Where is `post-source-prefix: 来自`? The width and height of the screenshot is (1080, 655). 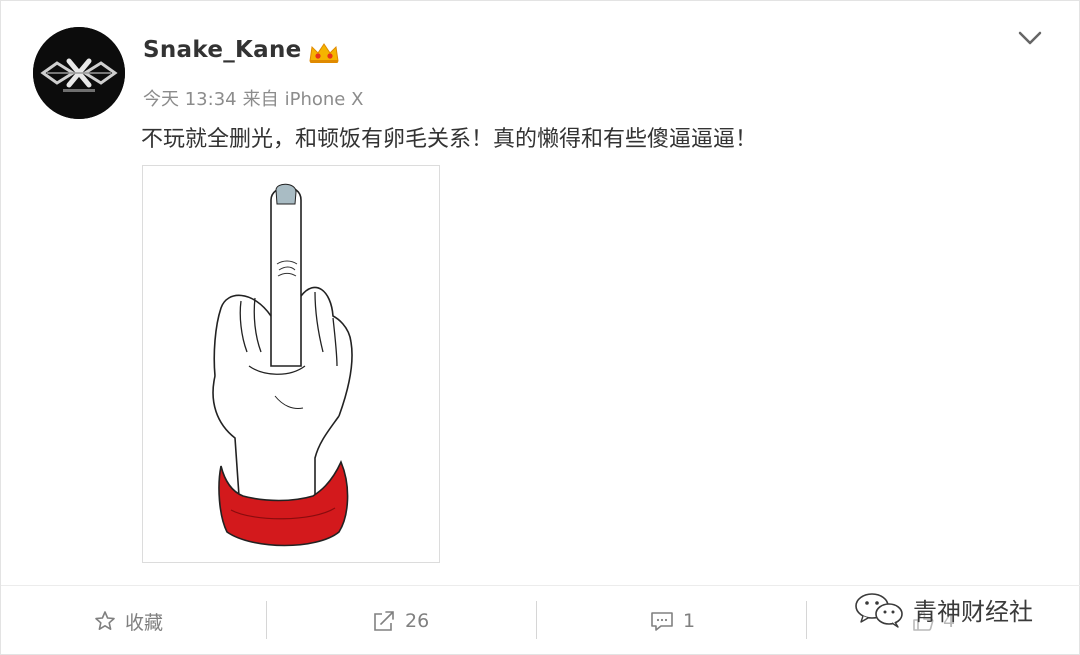 post-source-prefix: 来自 is located at coordinates (260, 99).